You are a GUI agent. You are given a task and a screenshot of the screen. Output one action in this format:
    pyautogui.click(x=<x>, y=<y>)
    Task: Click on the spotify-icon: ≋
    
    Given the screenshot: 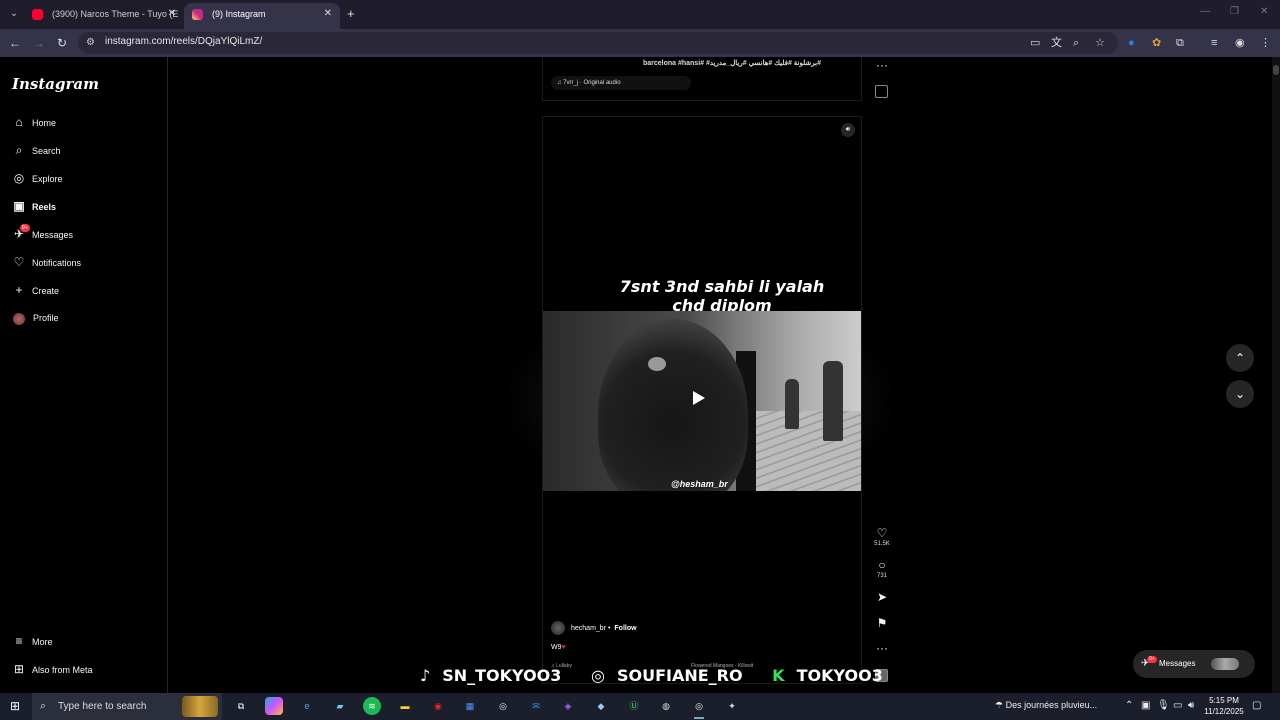 What is the action you would take?
    pyautogui.click(x=372, y=706)
    